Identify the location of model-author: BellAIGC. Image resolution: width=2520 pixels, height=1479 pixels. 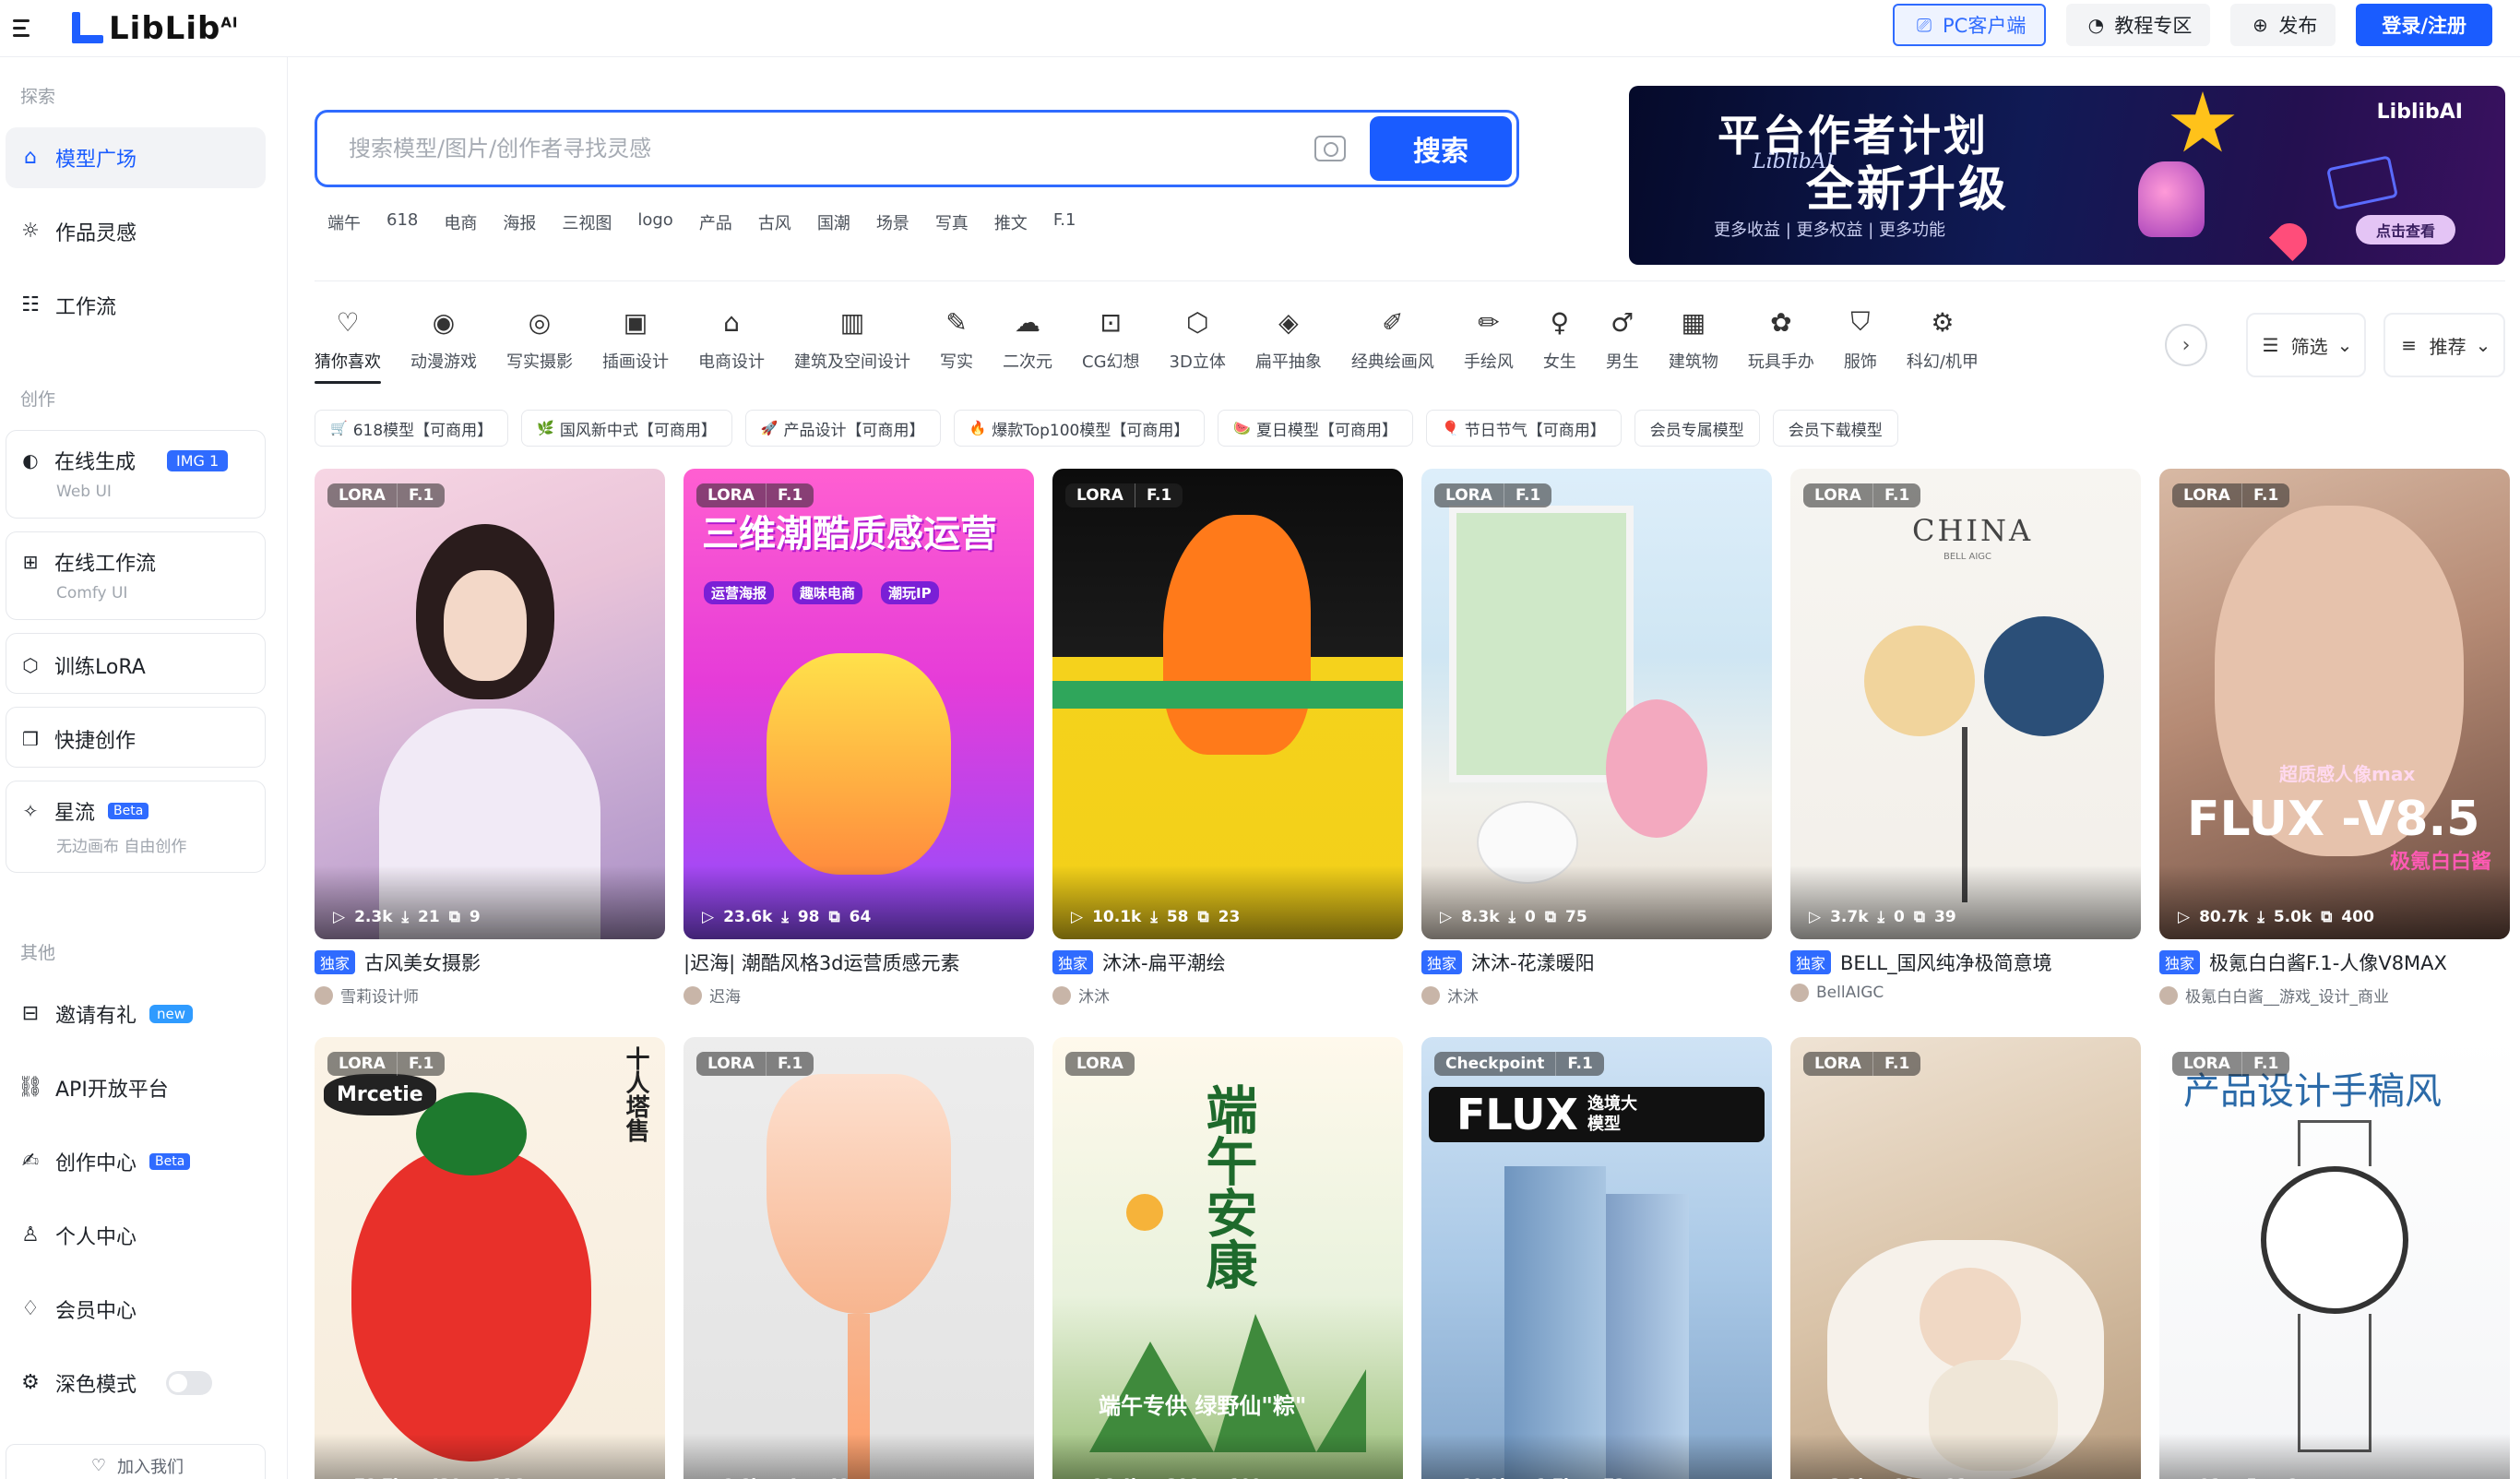
(1837, 993).